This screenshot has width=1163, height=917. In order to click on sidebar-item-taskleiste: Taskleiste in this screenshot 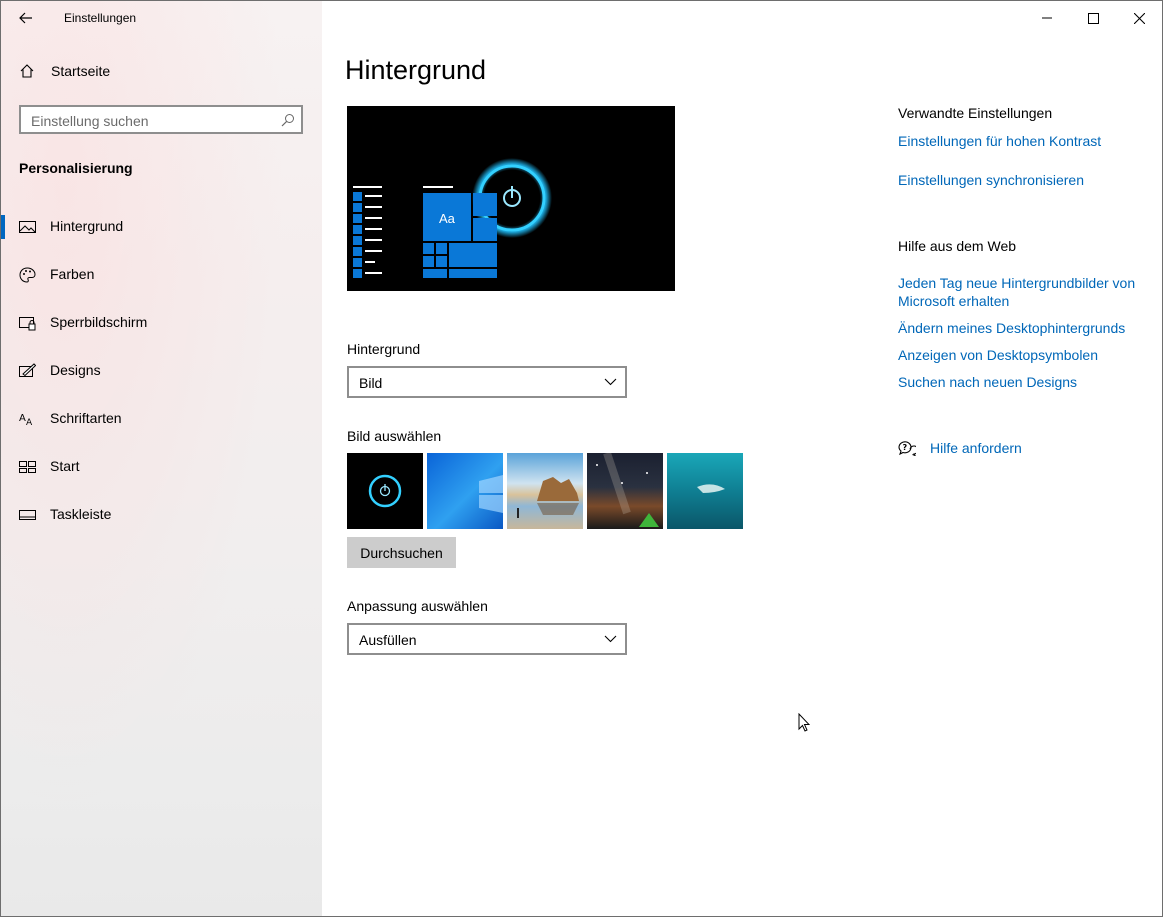, I will do `click(161, 515)`.